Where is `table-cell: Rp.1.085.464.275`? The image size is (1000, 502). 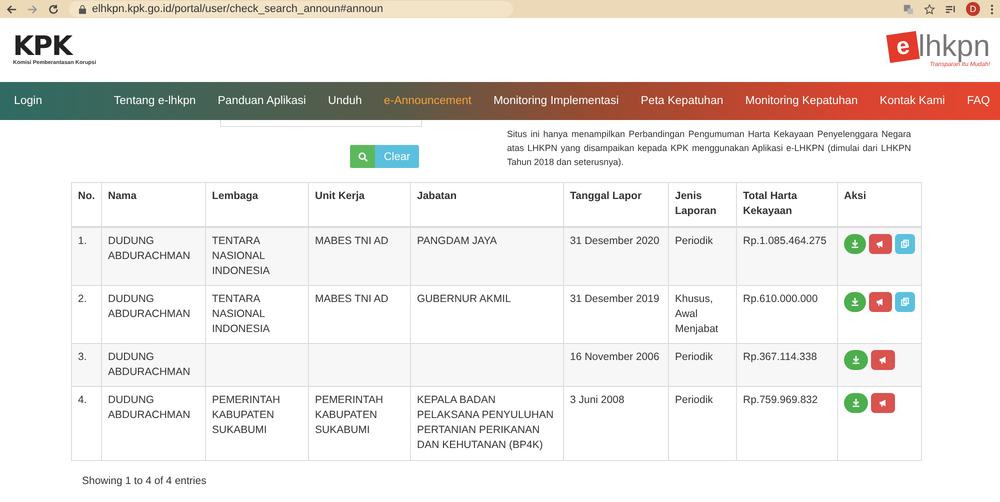 table-cell: Rp.1.085.464.275 is located at coordinates (784, 241).